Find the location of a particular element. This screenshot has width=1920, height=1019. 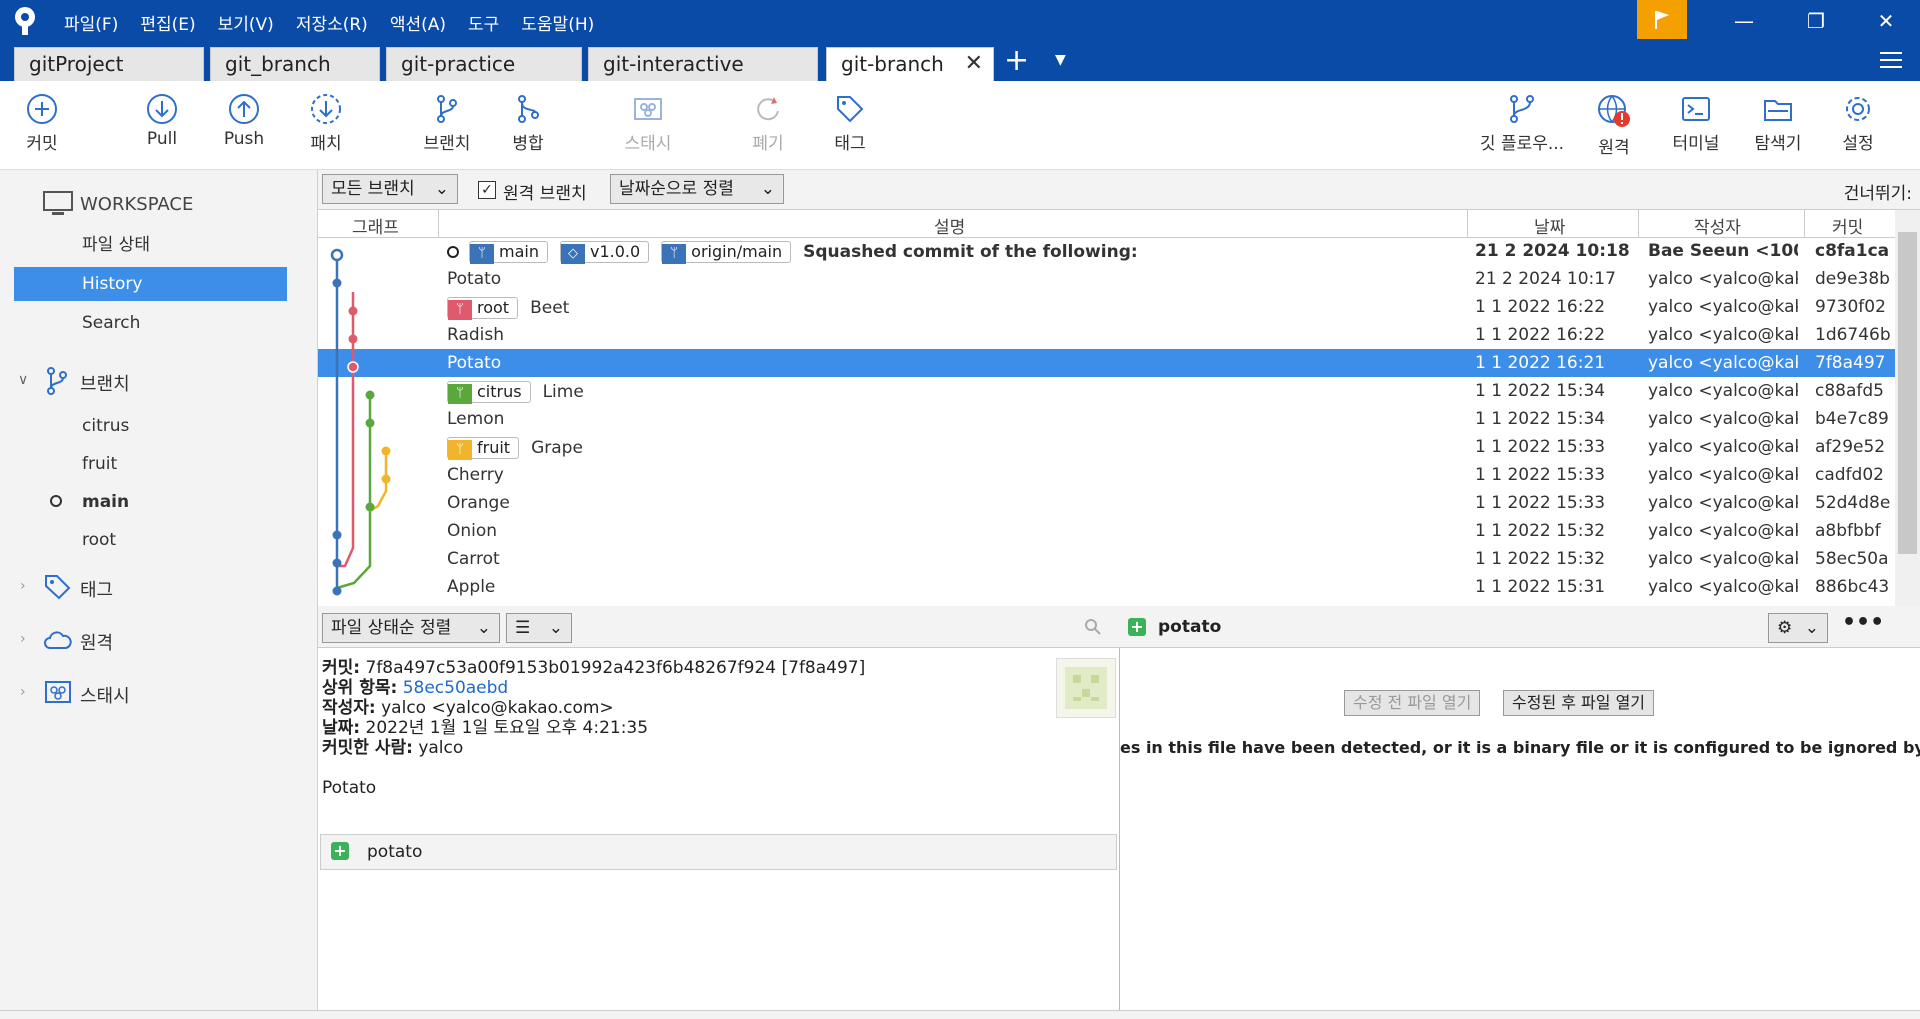

menu-edit: 편집(E) is located at coordinates (167, 22).